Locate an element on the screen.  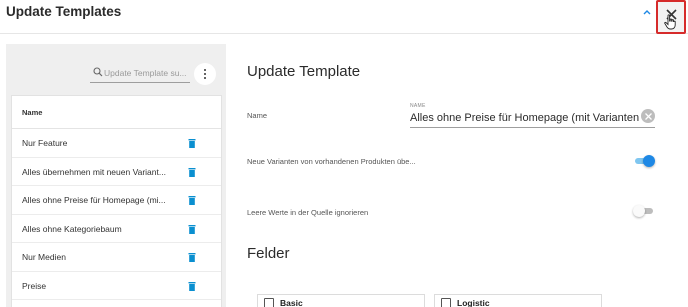
name-label: Name is located at coordinates (257, 115).